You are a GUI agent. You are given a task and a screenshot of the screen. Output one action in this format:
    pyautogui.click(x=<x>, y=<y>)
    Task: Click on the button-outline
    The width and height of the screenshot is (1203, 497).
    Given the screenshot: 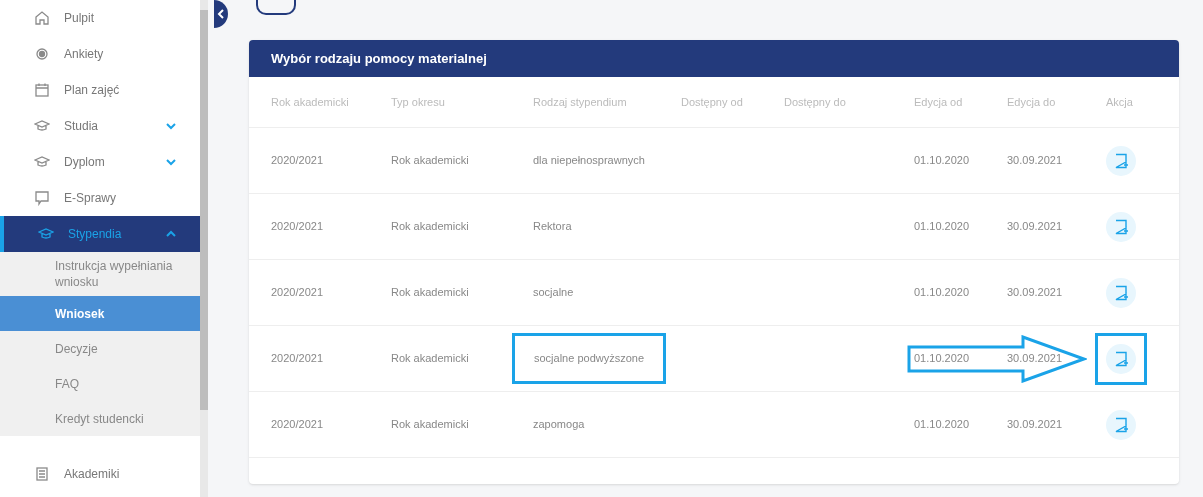 What is the action you would take?
    pyautogui.click(x=276, y=7)
    